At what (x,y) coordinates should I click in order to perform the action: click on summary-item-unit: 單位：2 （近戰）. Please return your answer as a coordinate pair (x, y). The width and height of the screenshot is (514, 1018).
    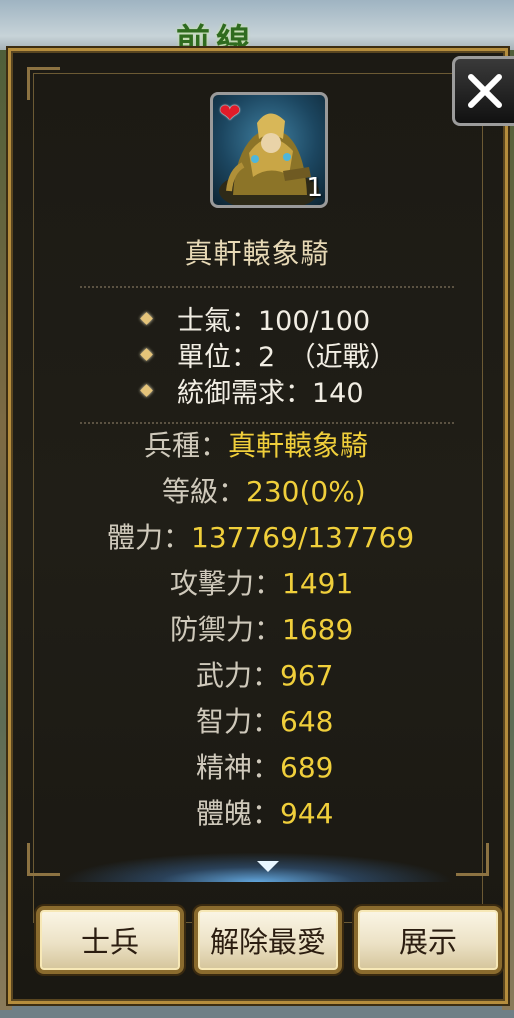
    Looking at the image, I should click on (268, 354).